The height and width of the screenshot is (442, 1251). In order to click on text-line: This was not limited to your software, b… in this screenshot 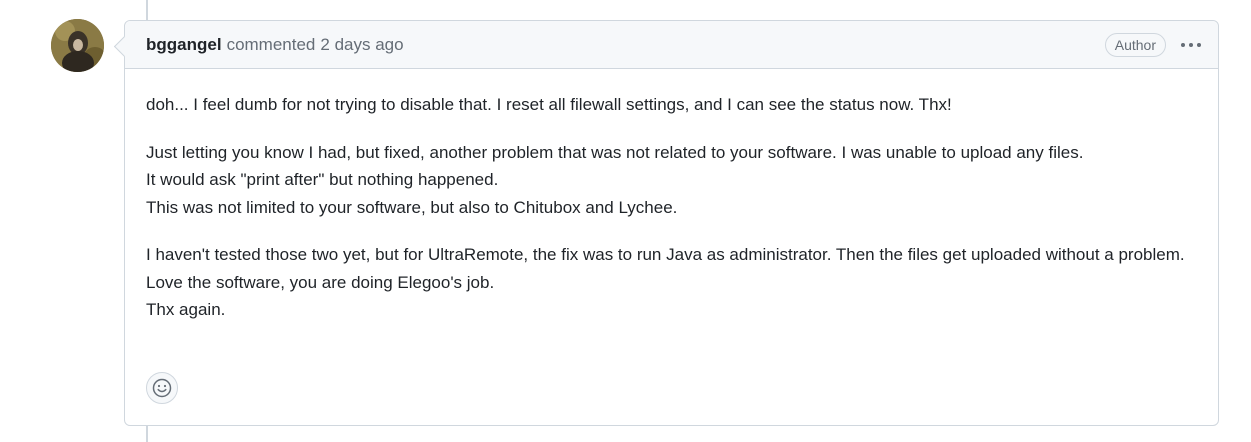, I will do `click(412, 207)`.